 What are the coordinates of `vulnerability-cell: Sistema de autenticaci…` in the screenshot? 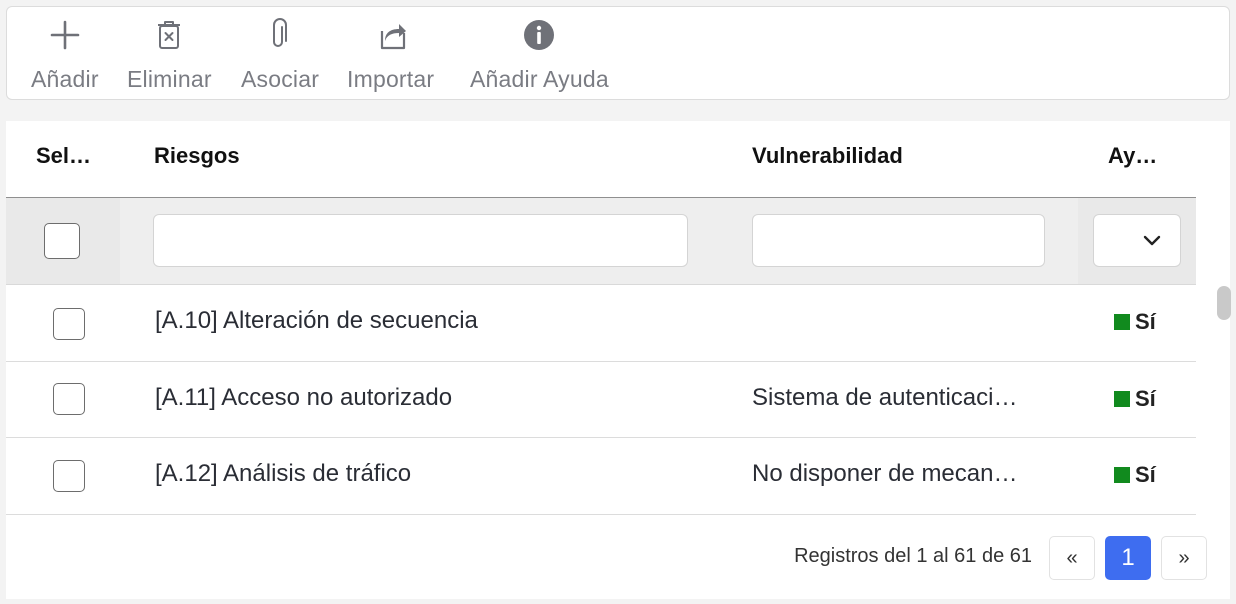 It's located at (885, 397).